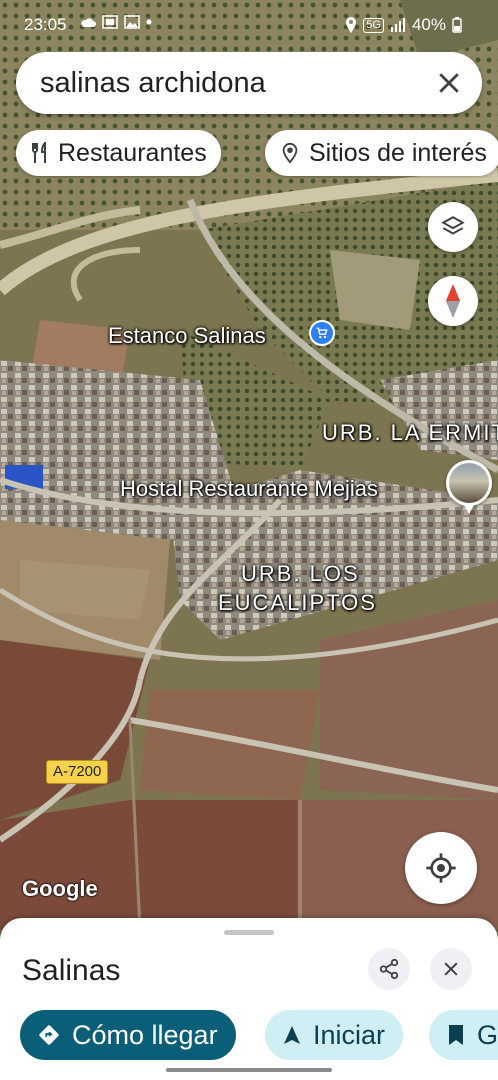 This screenshot has width=498, height=1080. I want to click on save-label: Guardar, so click(487, 1034).